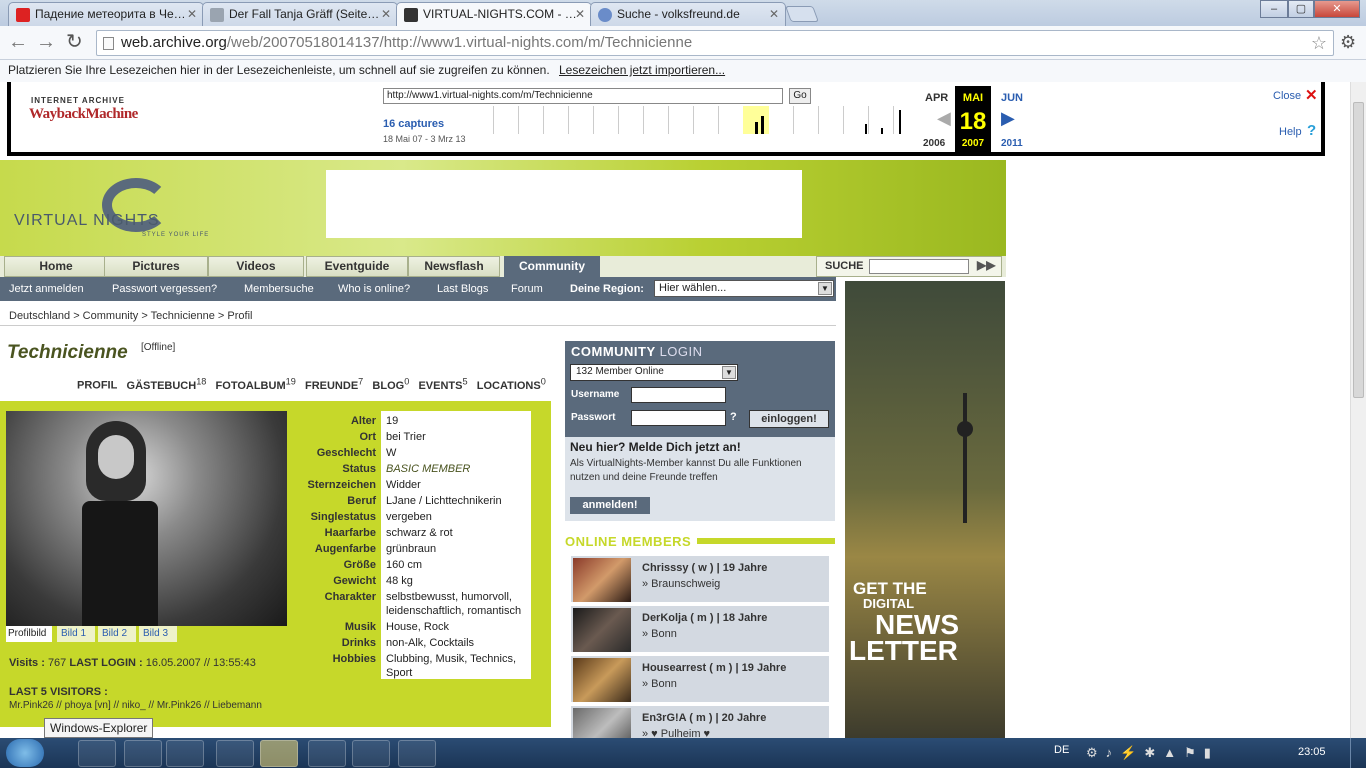 Image resolution: width=1366 pixels, height=768 pixels. Describe the element at coordinates (744, 288) in the screenshot. I see `region-select: Hier wählen... ▼` at that location.